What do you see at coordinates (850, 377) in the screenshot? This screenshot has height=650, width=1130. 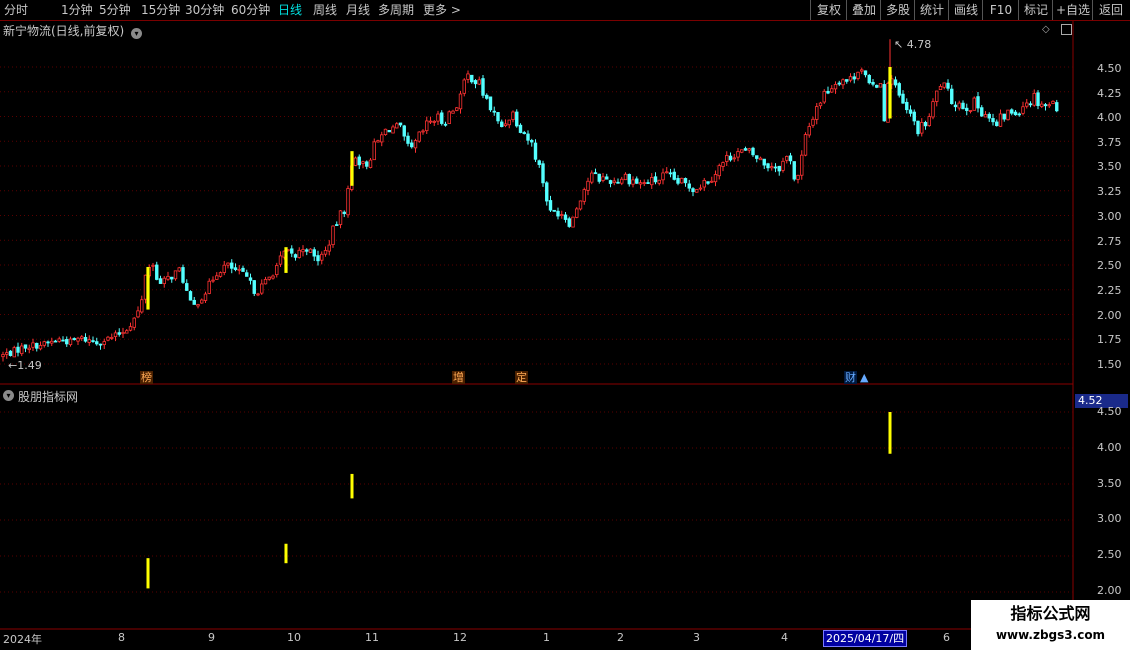 I see `marker-finance: 财` at bounding box center [850, 377].